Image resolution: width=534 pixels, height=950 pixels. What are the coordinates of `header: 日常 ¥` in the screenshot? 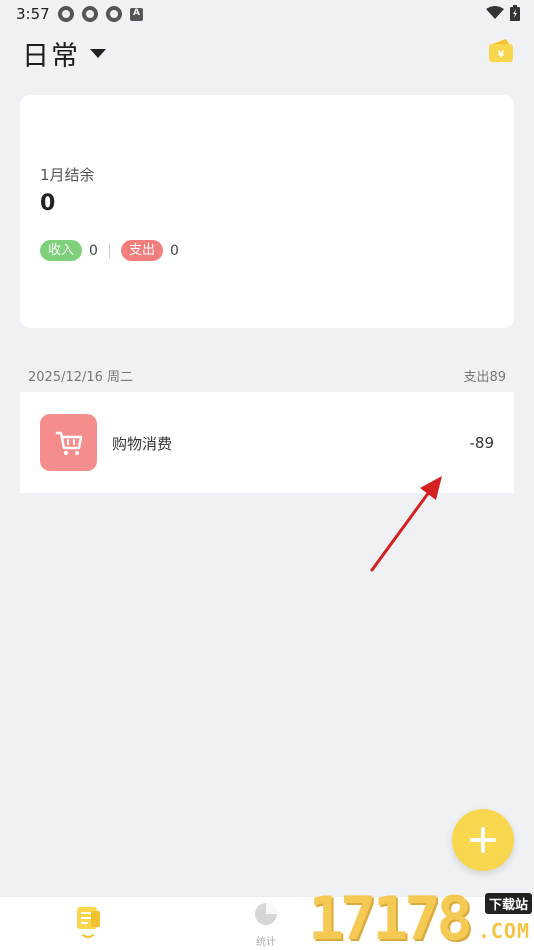 It's located at (267, 54).